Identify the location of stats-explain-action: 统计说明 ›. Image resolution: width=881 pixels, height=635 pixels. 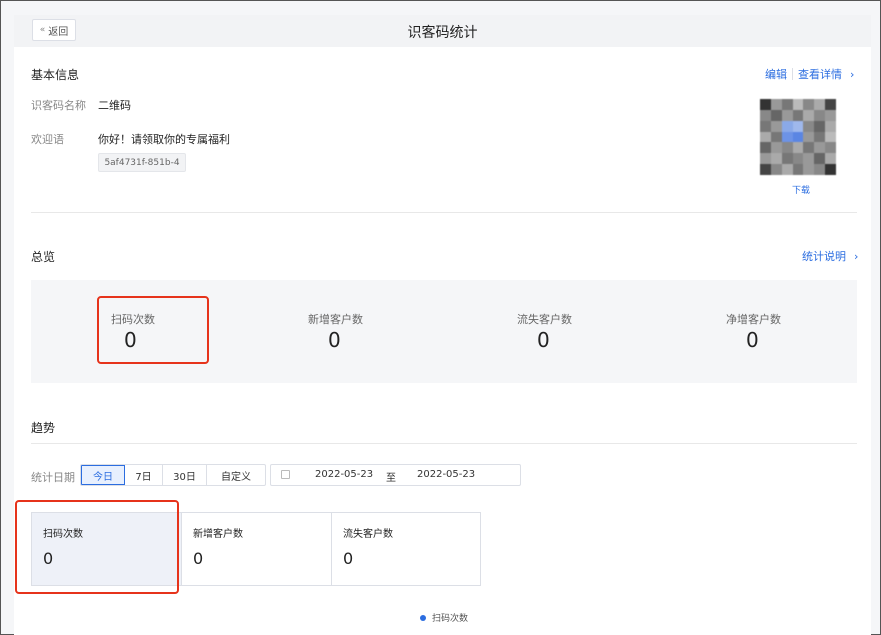
(830, 256).